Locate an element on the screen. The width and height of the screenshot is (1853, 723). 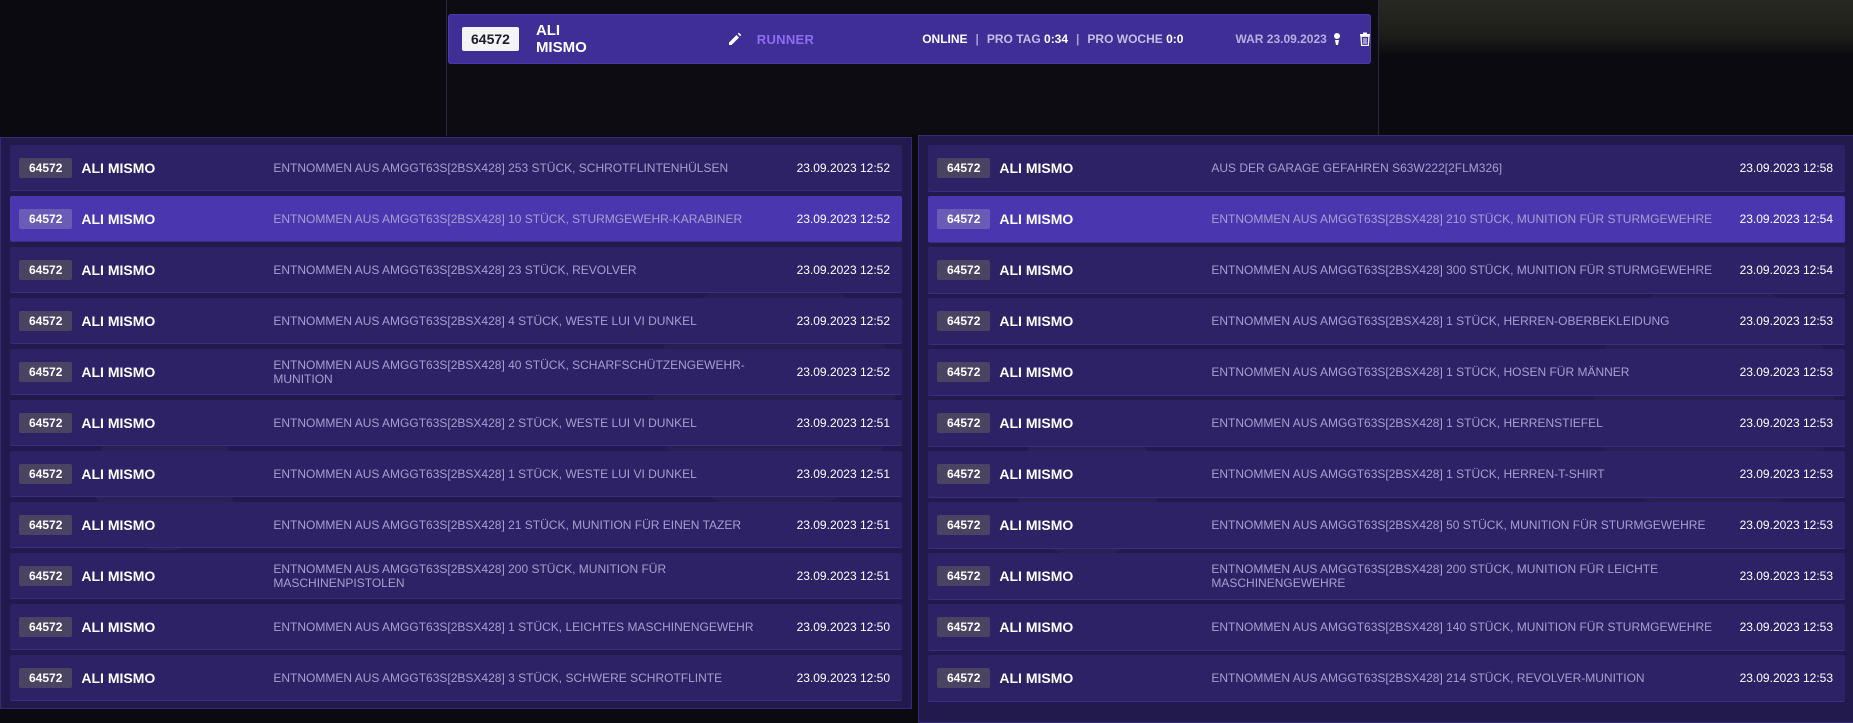
log-action-text: AUS DER GARAGE GEFAHREN S63W222[2FLM326] is located at coordinates (1357, 168).